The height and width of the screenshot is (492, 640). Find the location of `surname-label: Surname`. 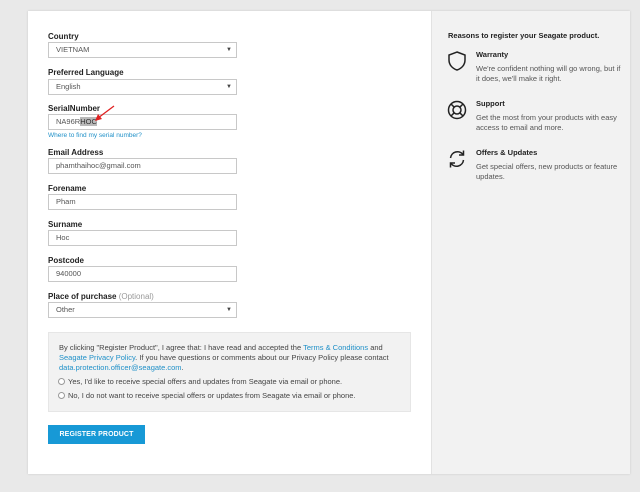

surname-label: Surname is located at coordinates (65, 224).